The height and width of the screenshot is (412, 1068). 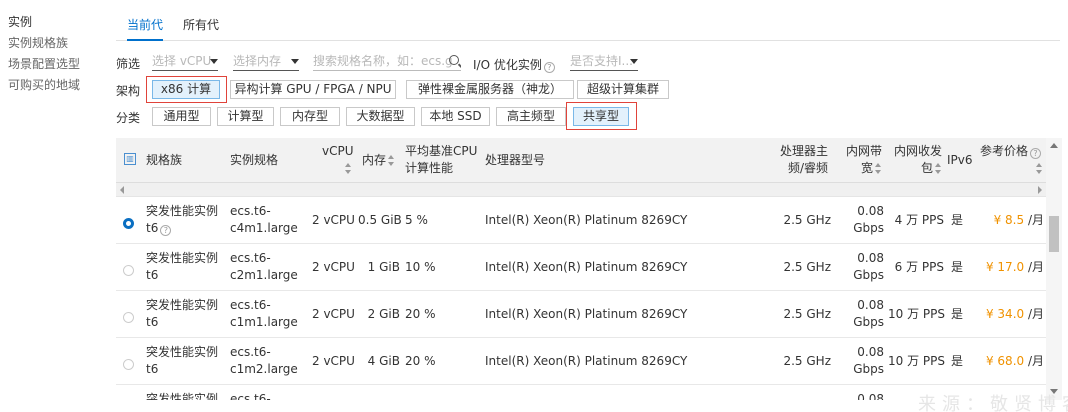 I want to click on memory-select: 选择内存, so click(x=266, y=62).